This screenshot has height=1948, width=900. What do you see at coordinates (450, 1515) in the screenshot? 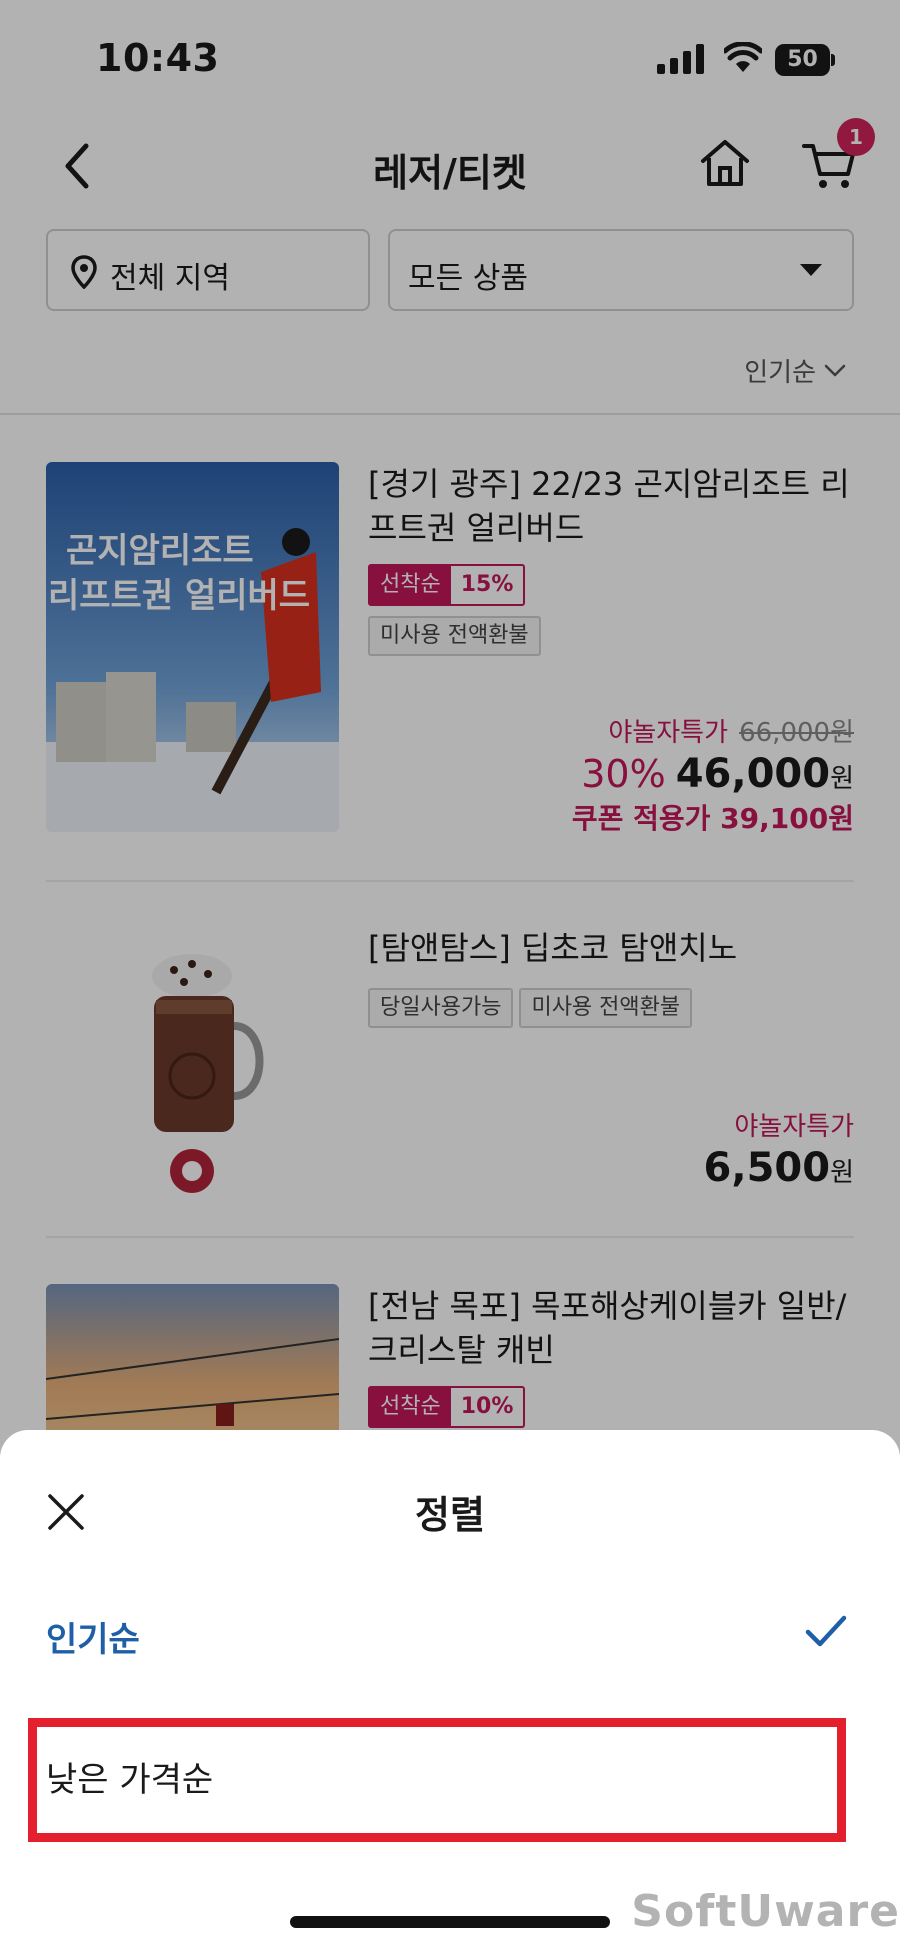
I see `sheet-title: 정렬` at bounding box center [450, 1515].